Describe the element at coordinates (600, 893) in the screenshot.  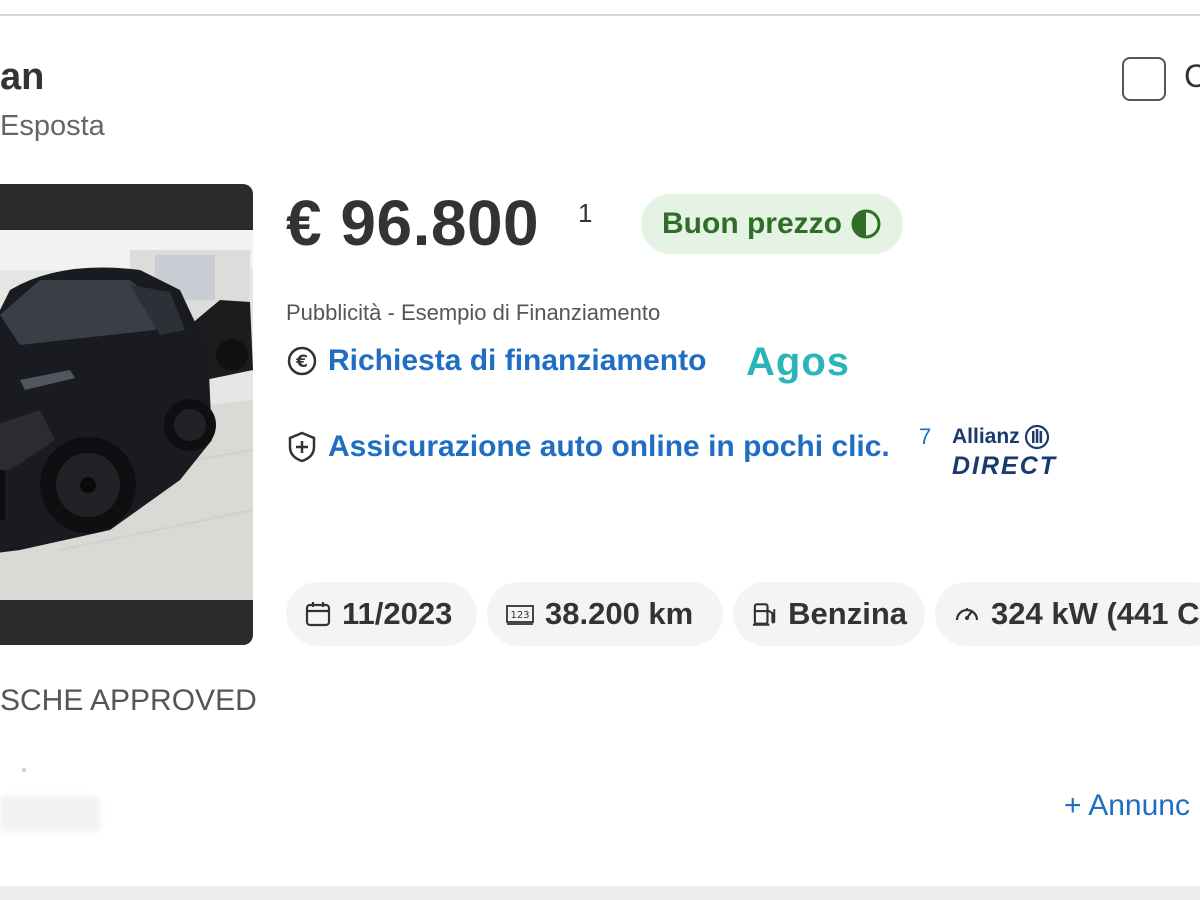
I see `bottom-divider` at that location.